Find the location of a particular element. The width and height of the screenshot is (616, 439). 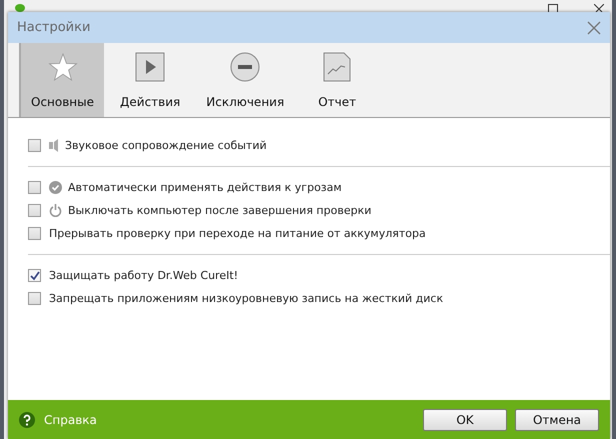

option-label: Выключать компьютер после завершения проверки is located at coordinates (220, 210).